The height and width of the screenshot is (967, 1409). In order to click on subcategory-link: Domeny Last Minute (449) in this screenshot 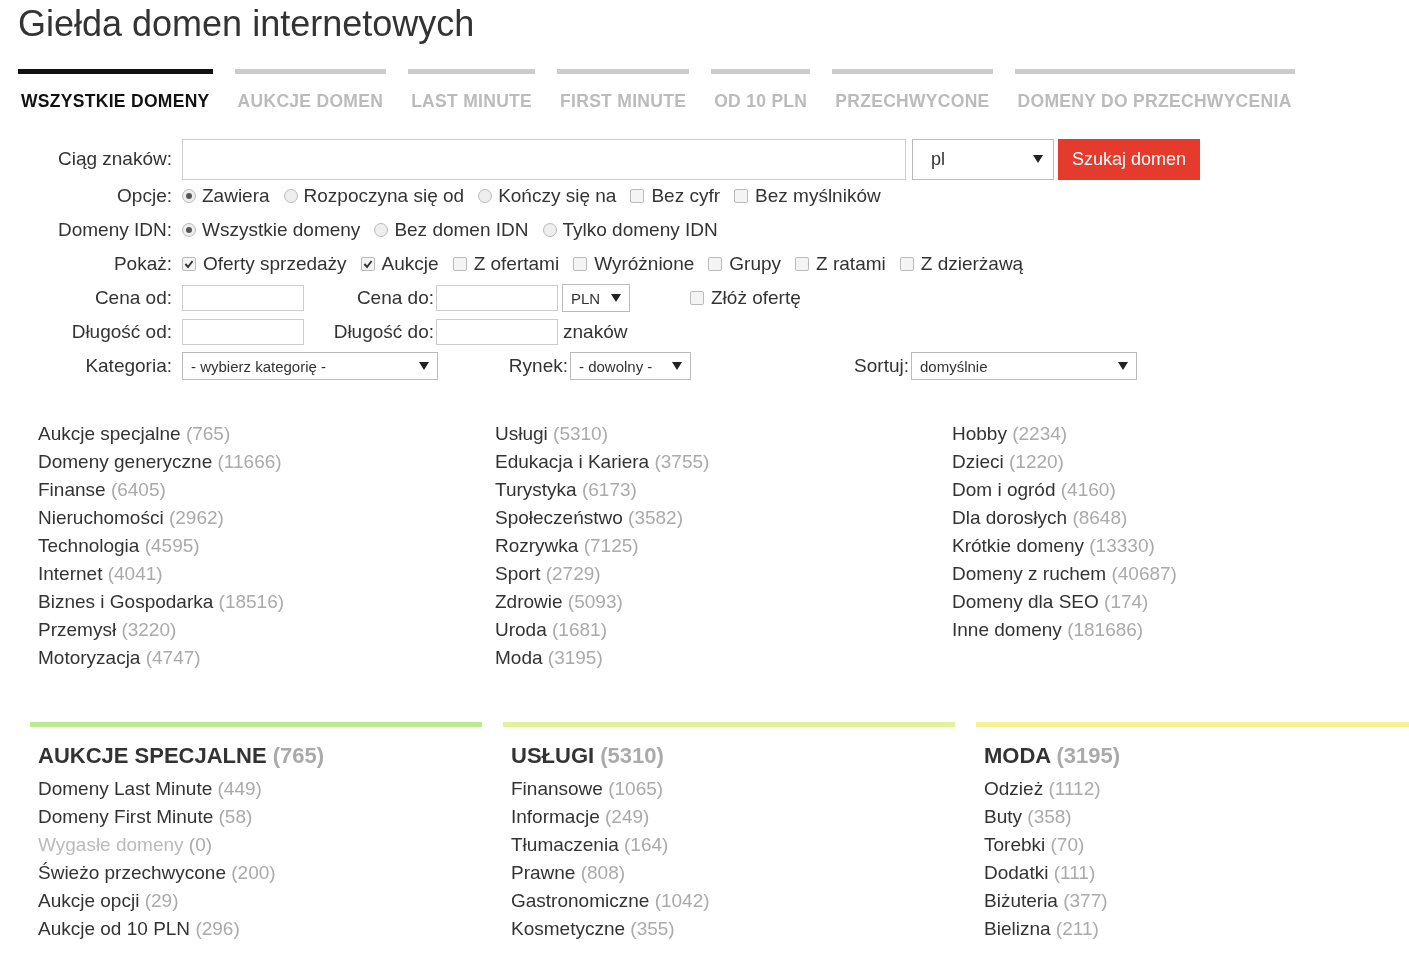, I will do `click(150, 789)`.